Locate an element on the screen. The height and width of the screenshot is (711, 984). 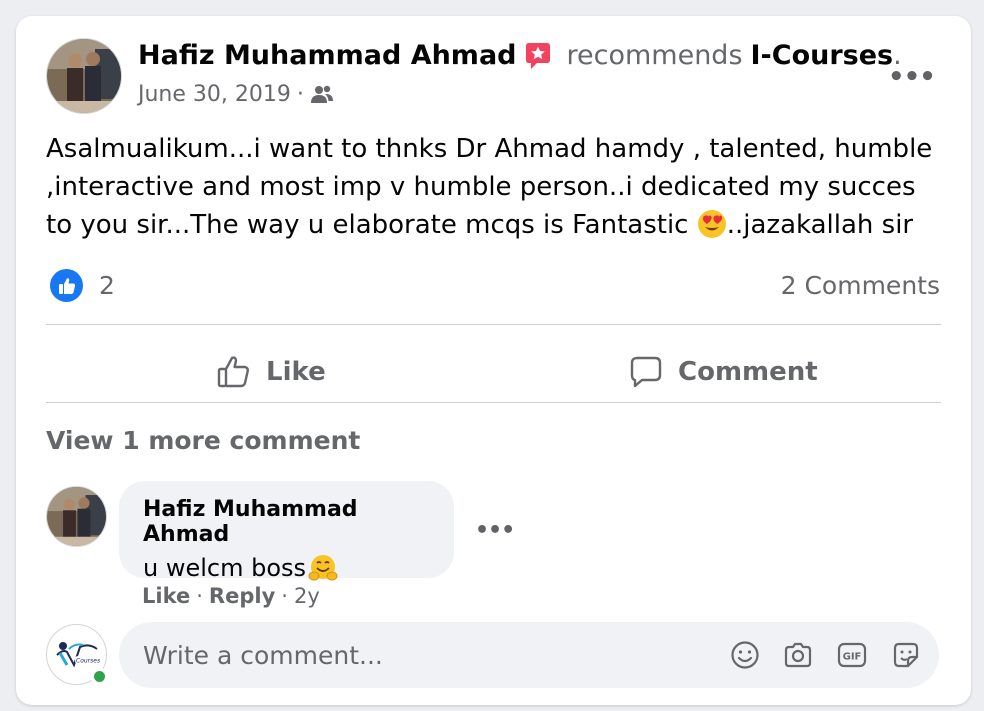
reaction-count: 2 is located at coordinates (107, 285).